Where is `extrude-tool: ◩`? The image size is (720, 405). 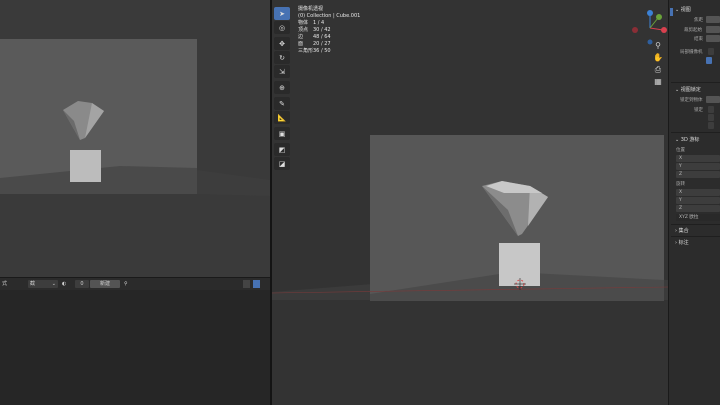
extrude-tool: ◩ is located at coordinates (282, 149).